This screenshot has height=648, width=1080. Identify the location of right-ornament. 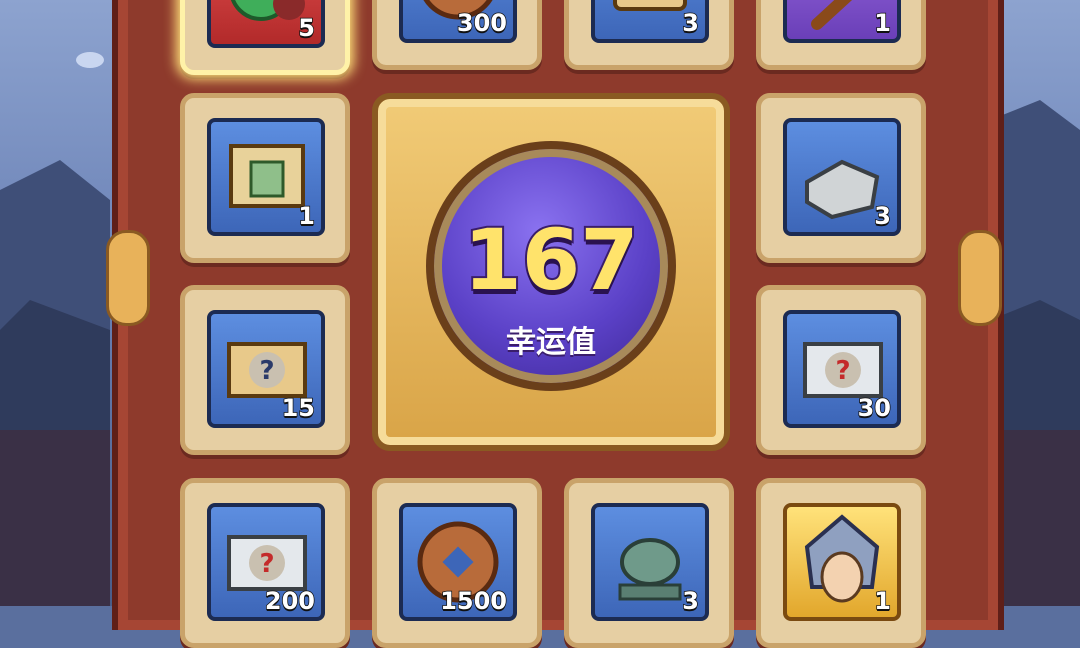
(980, 278).